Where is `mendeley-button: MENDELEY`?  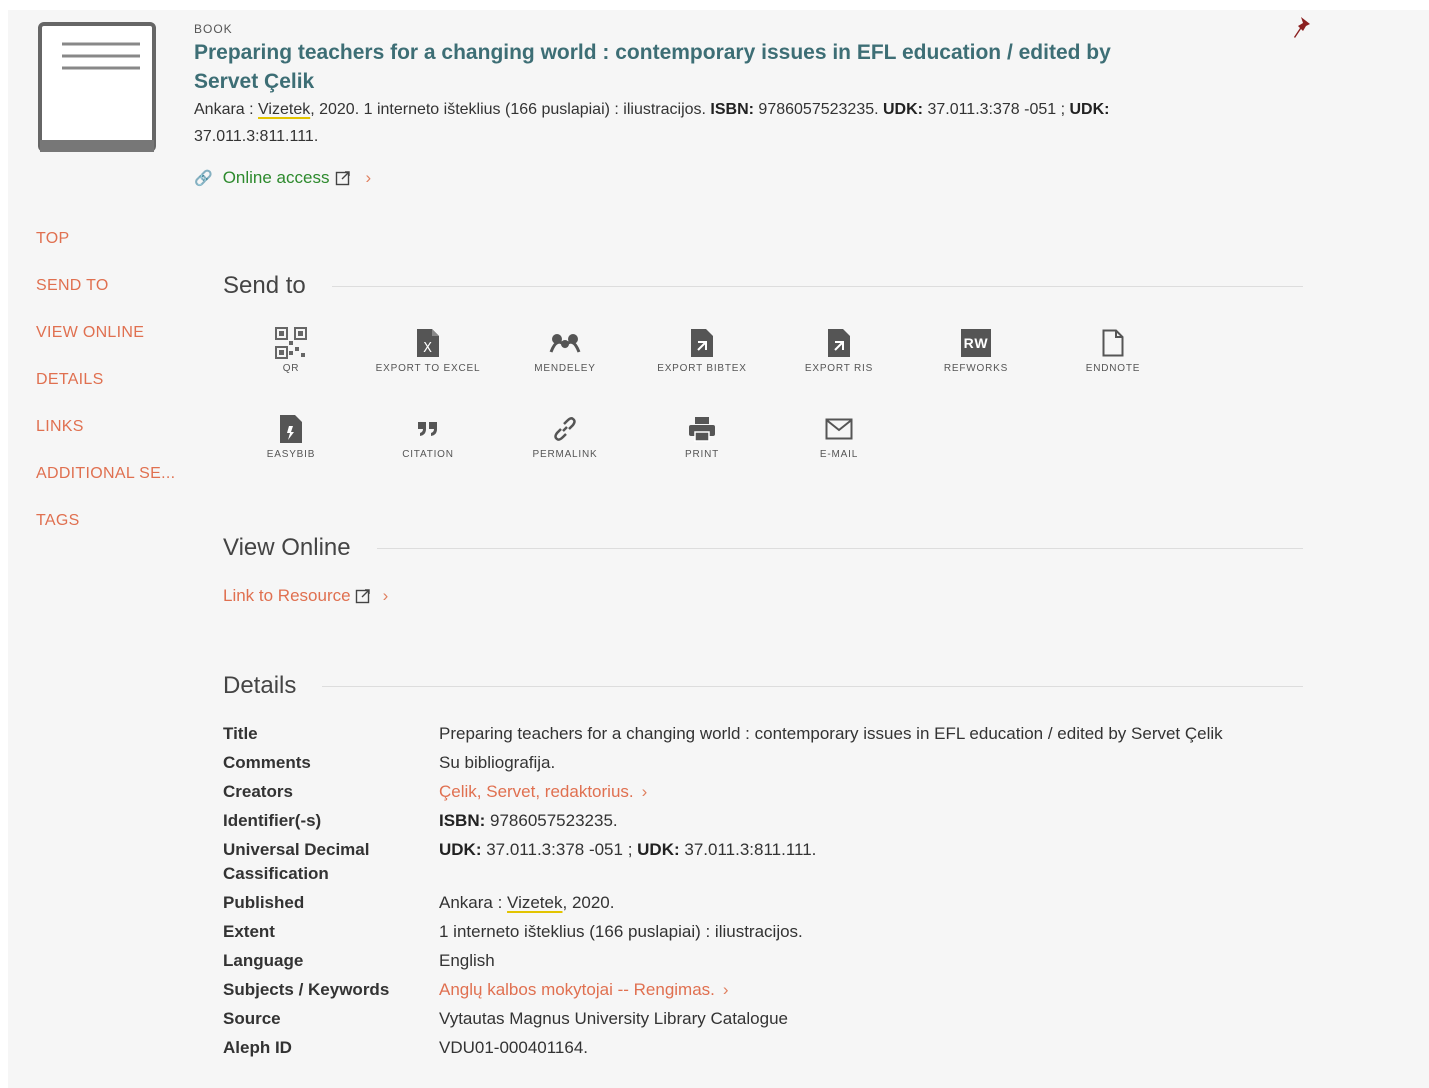
mendeley-button: MENDELEY is located at coordinates (565, 352).